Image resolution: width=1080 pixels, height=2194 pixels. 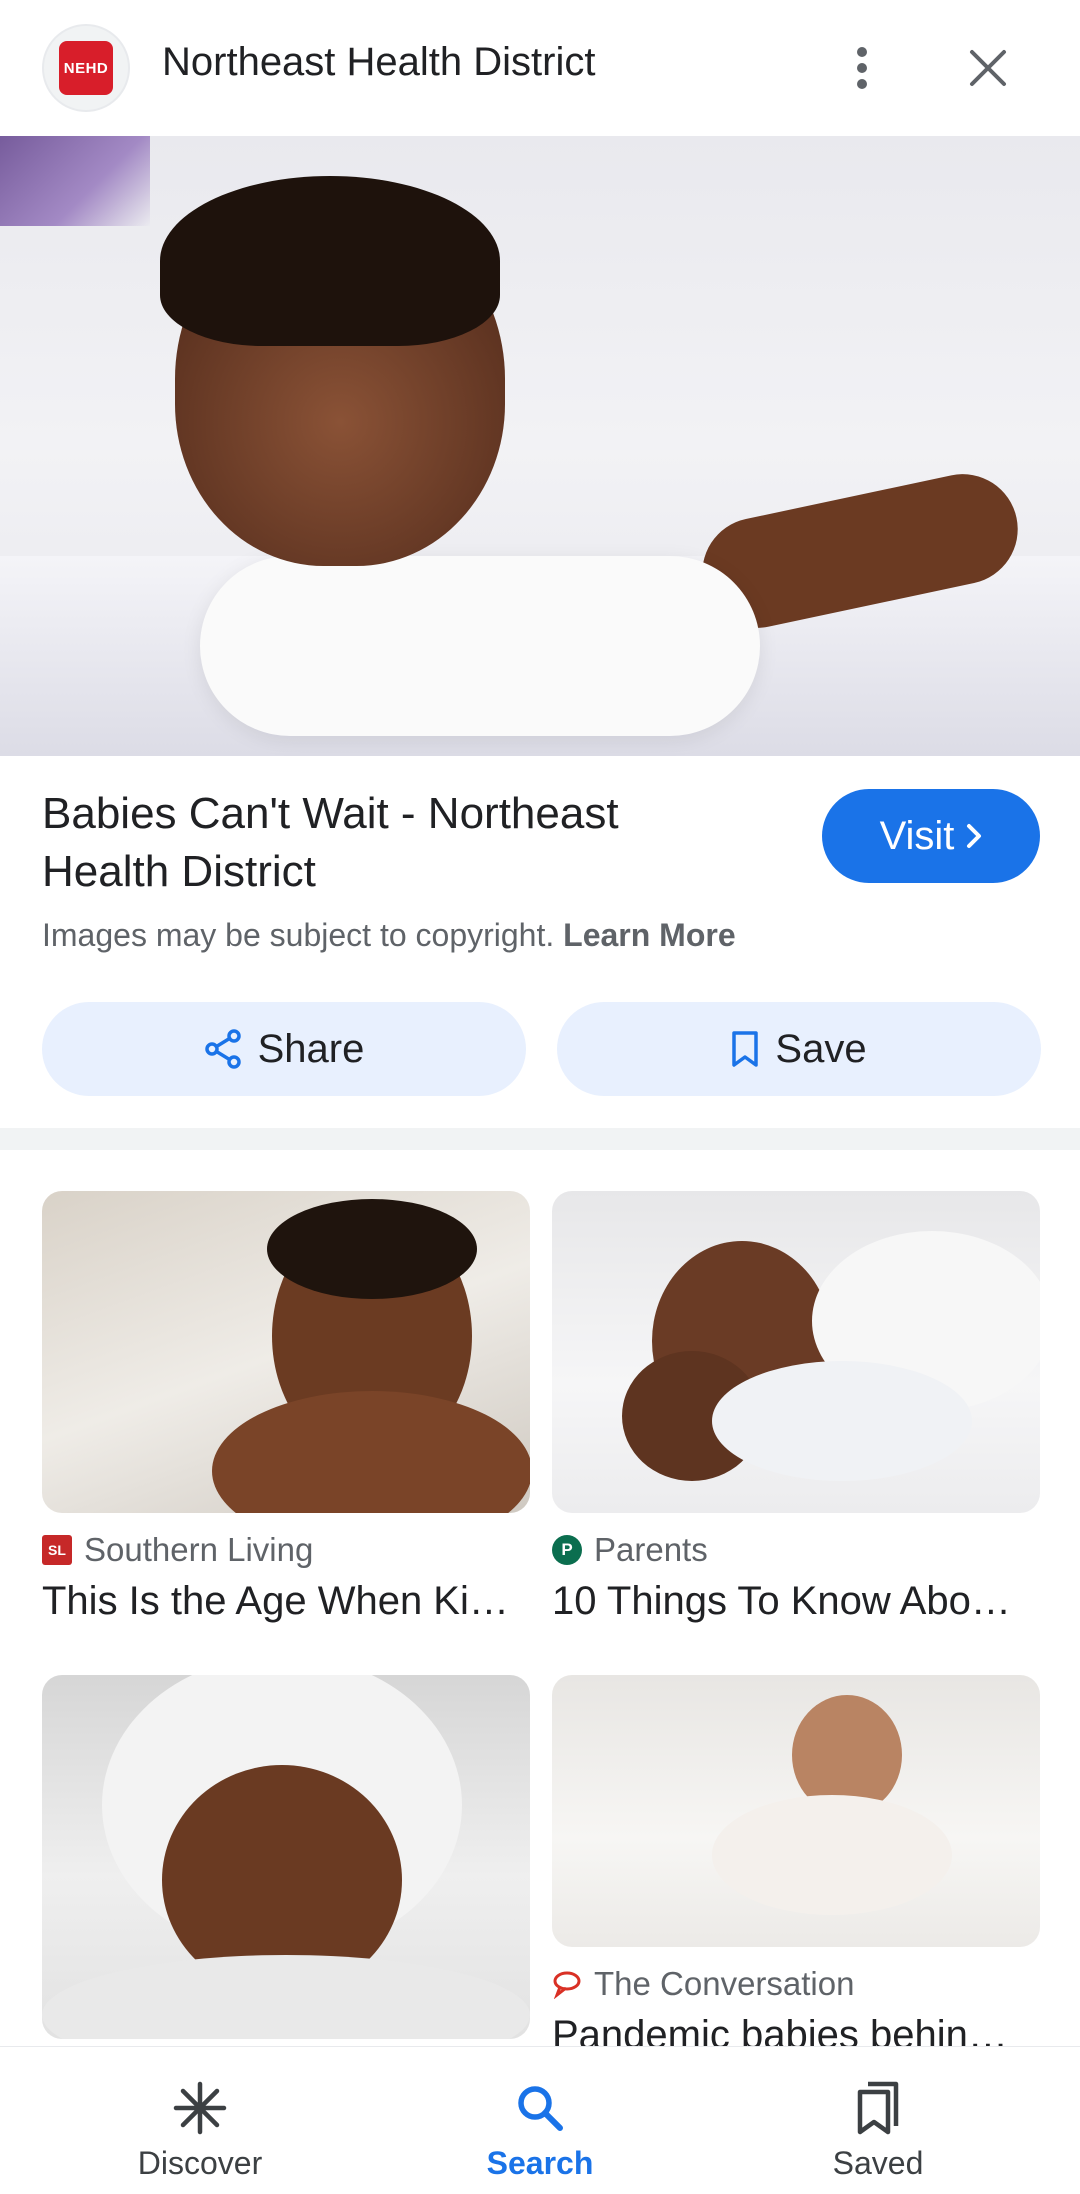 I want to click on page-title: Northeast Health District, so click(x=379, y=62).